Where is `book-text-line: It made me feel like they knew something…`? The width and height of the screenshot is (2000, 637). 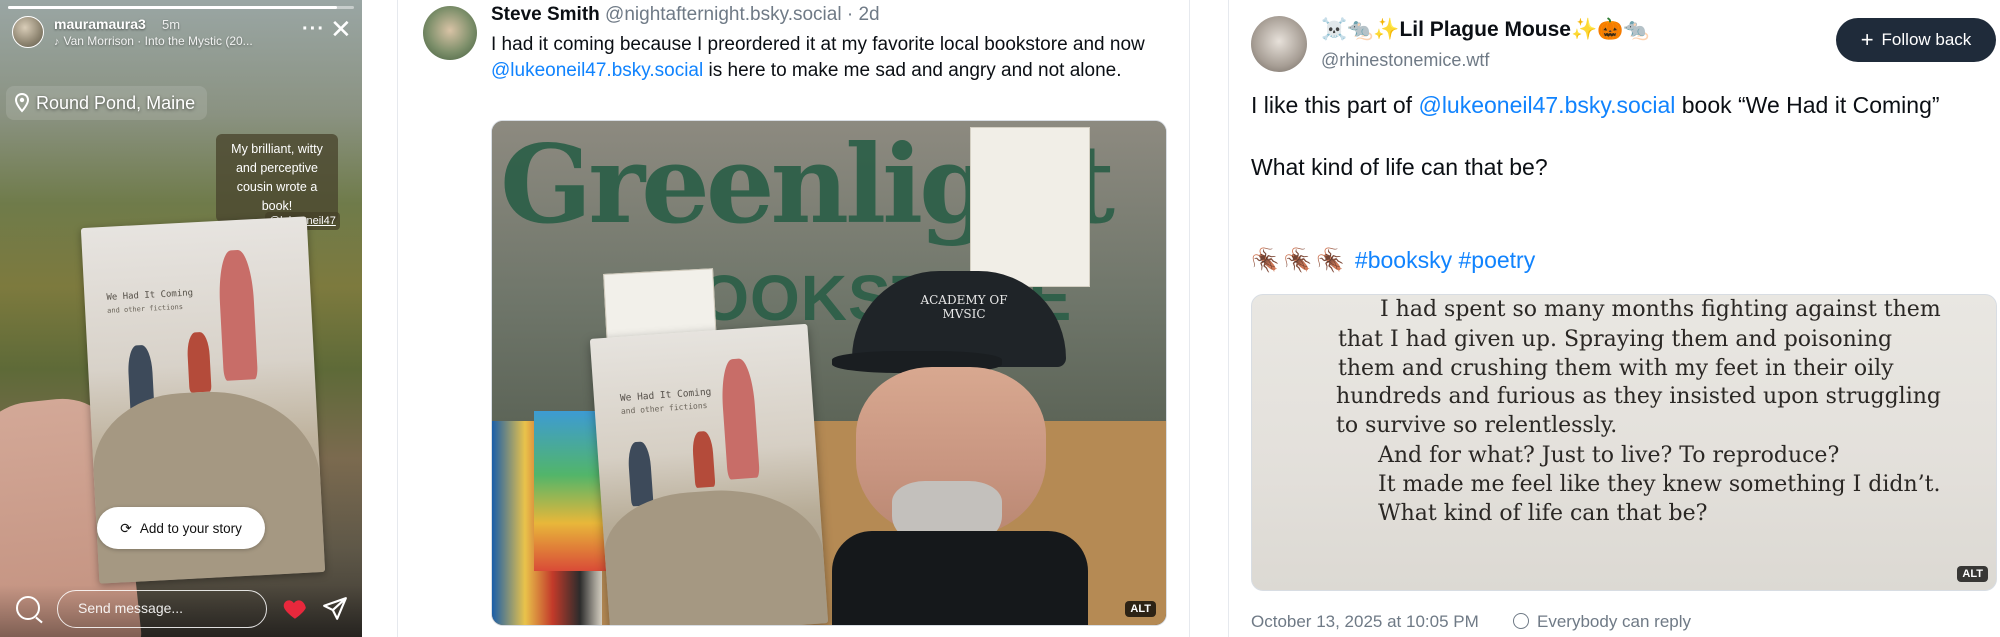 book-text-line: It made me feel like they knew something… is located at coordinates (1659, 484).